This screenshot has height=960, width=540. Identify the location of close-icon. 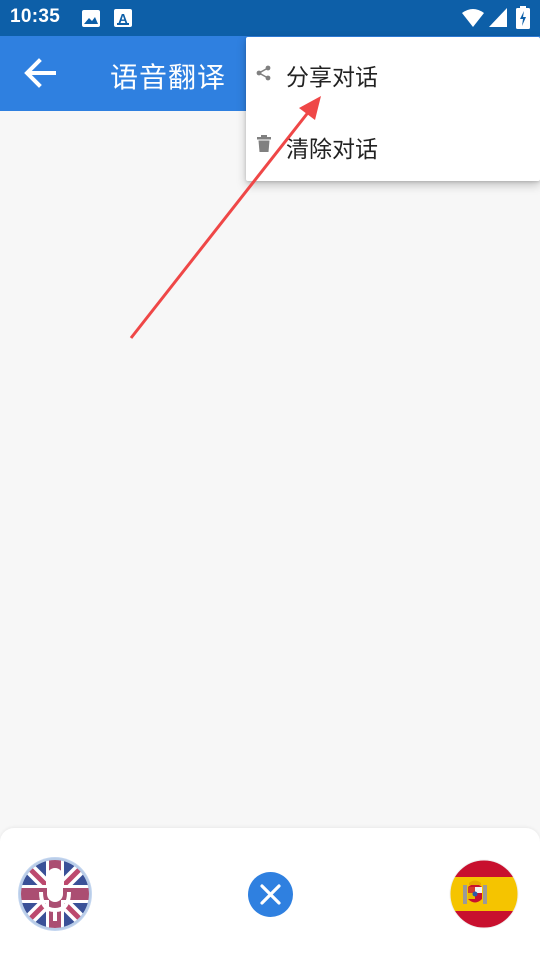
(270, 894).